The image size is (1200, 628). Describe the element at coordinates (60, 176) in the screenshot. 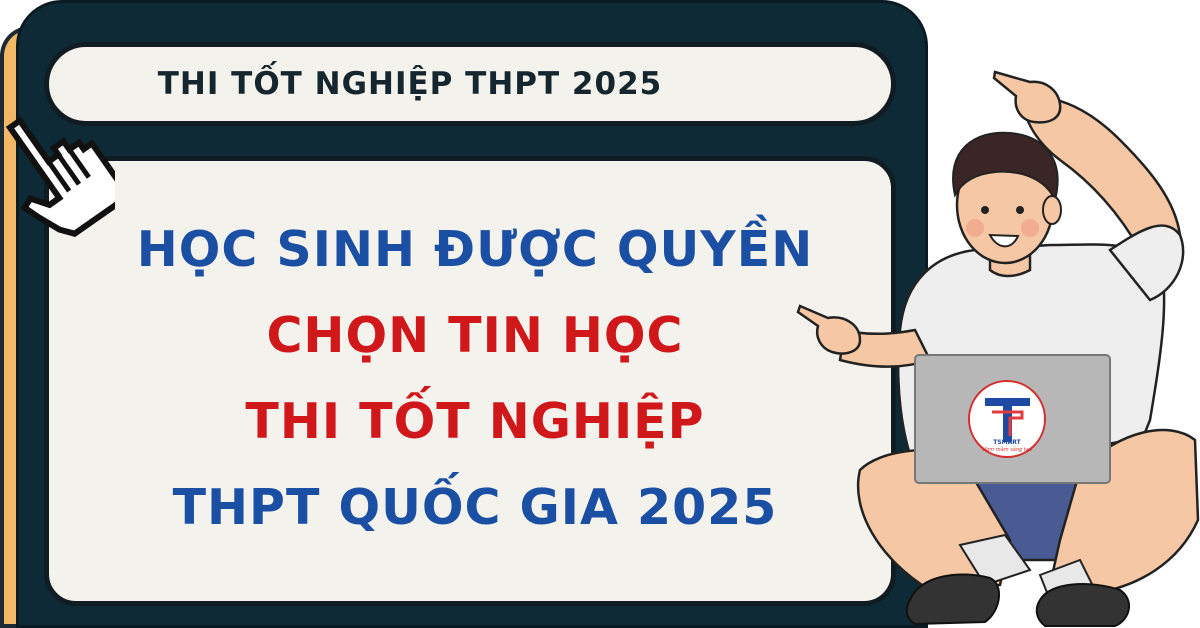

I see `pointer-hand-icon` at that location.